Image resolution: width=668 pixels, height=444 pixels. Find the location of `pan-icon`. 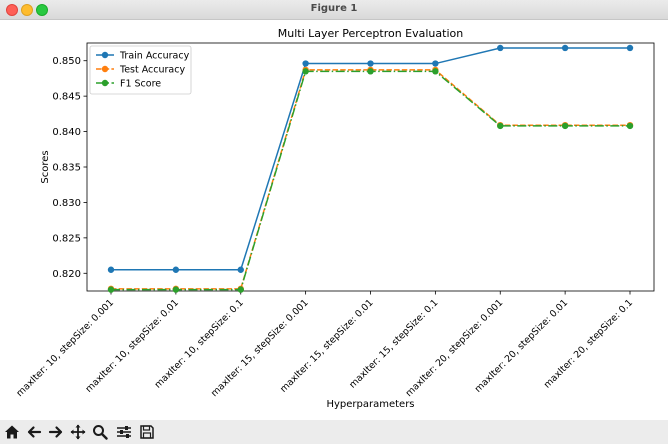

pan-icon is located at coordinates (78, 432).